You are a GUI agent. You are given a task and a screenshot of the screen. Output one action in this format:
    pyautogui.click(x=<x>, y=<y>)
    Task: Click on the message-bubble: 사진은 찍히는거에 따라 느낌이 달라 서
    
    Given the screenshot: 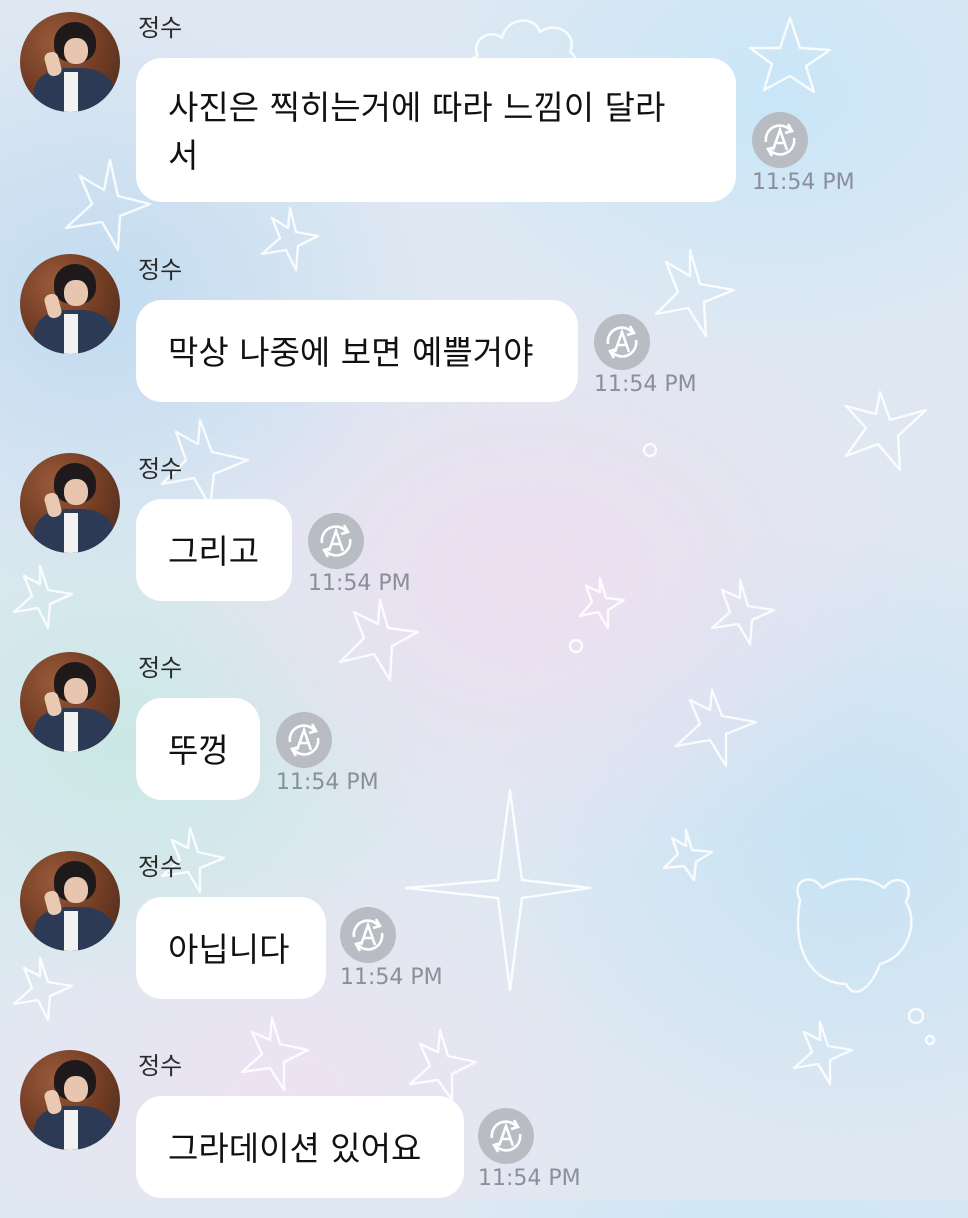 What is the action you would take?
    pyautogui.click(x=436, y=130)
    